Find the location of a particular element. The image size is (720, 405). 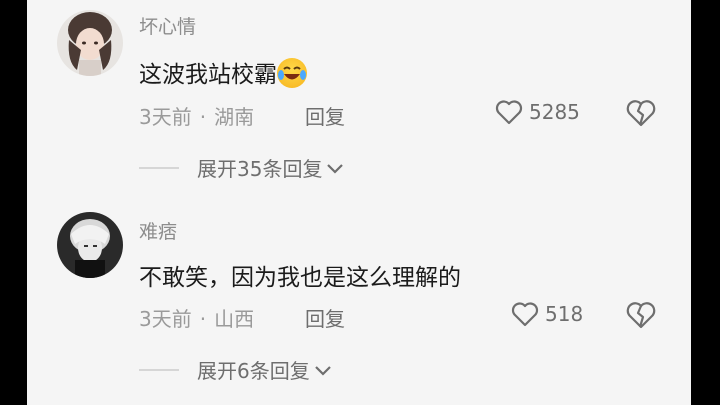

like-count: 5285 is located at coordinates (554, 112).